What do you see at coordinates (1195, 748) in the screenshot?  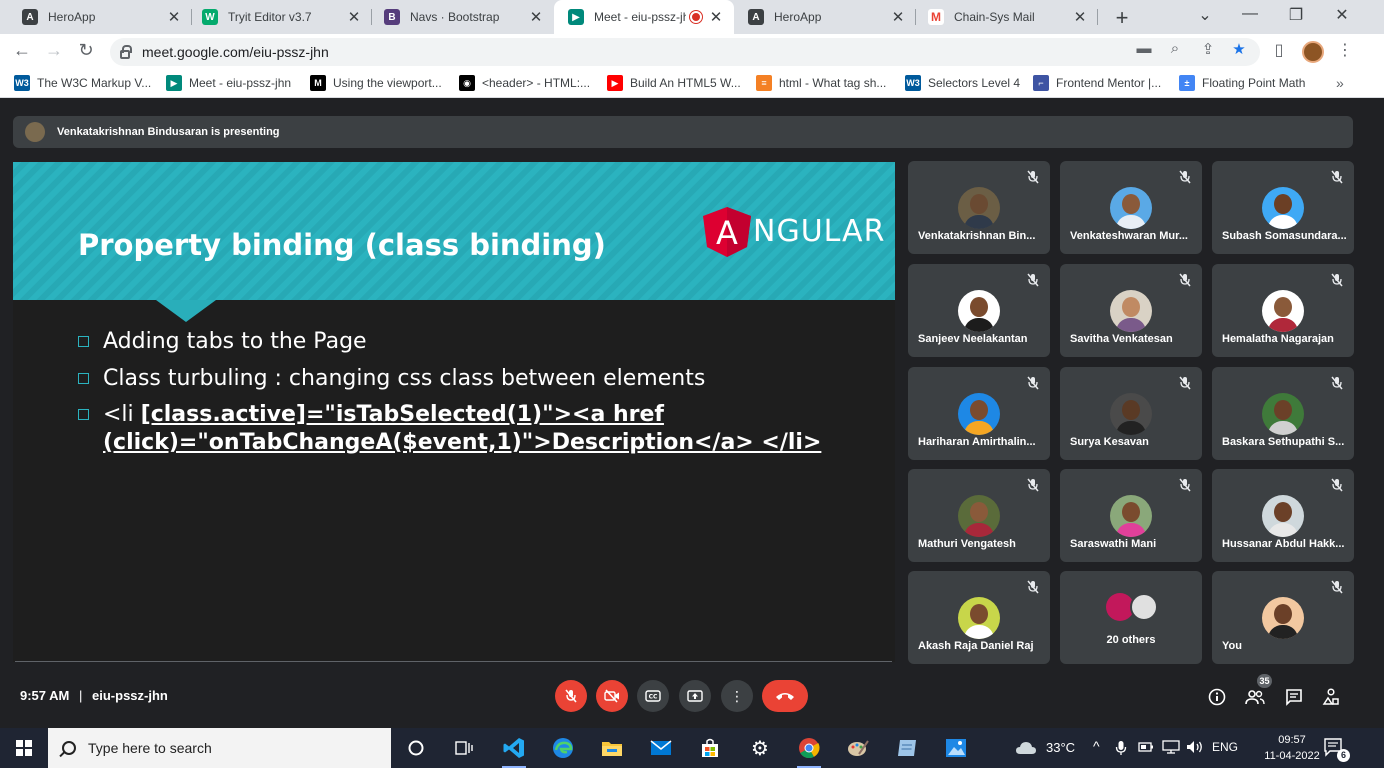 I see `volume-icon` at bounding box center [1195, 748].